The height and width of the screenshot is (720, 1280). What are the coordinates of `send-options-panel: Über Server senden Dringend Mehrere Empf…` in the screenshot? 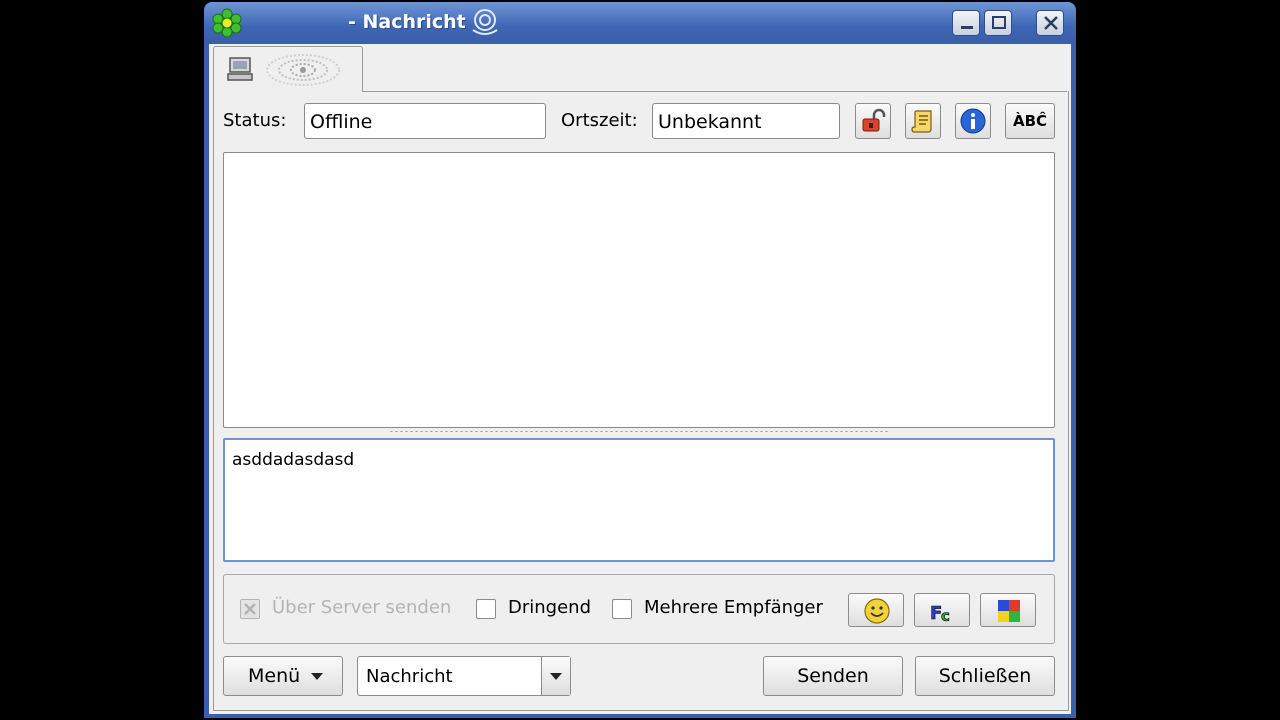 It's located at (639, 609).